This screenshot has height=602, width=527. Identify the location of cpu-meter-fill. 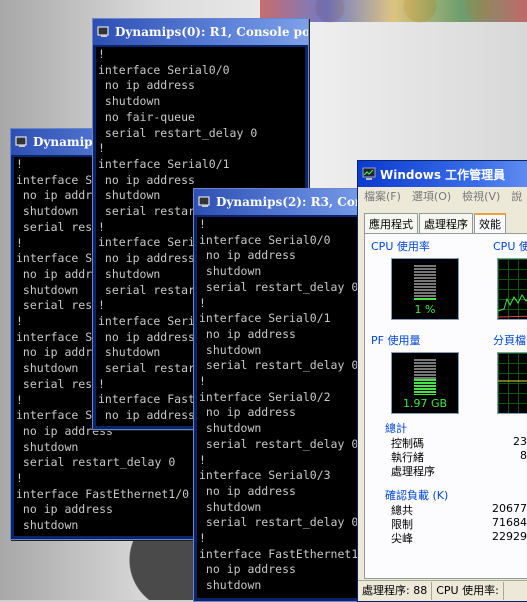
(425, 299).